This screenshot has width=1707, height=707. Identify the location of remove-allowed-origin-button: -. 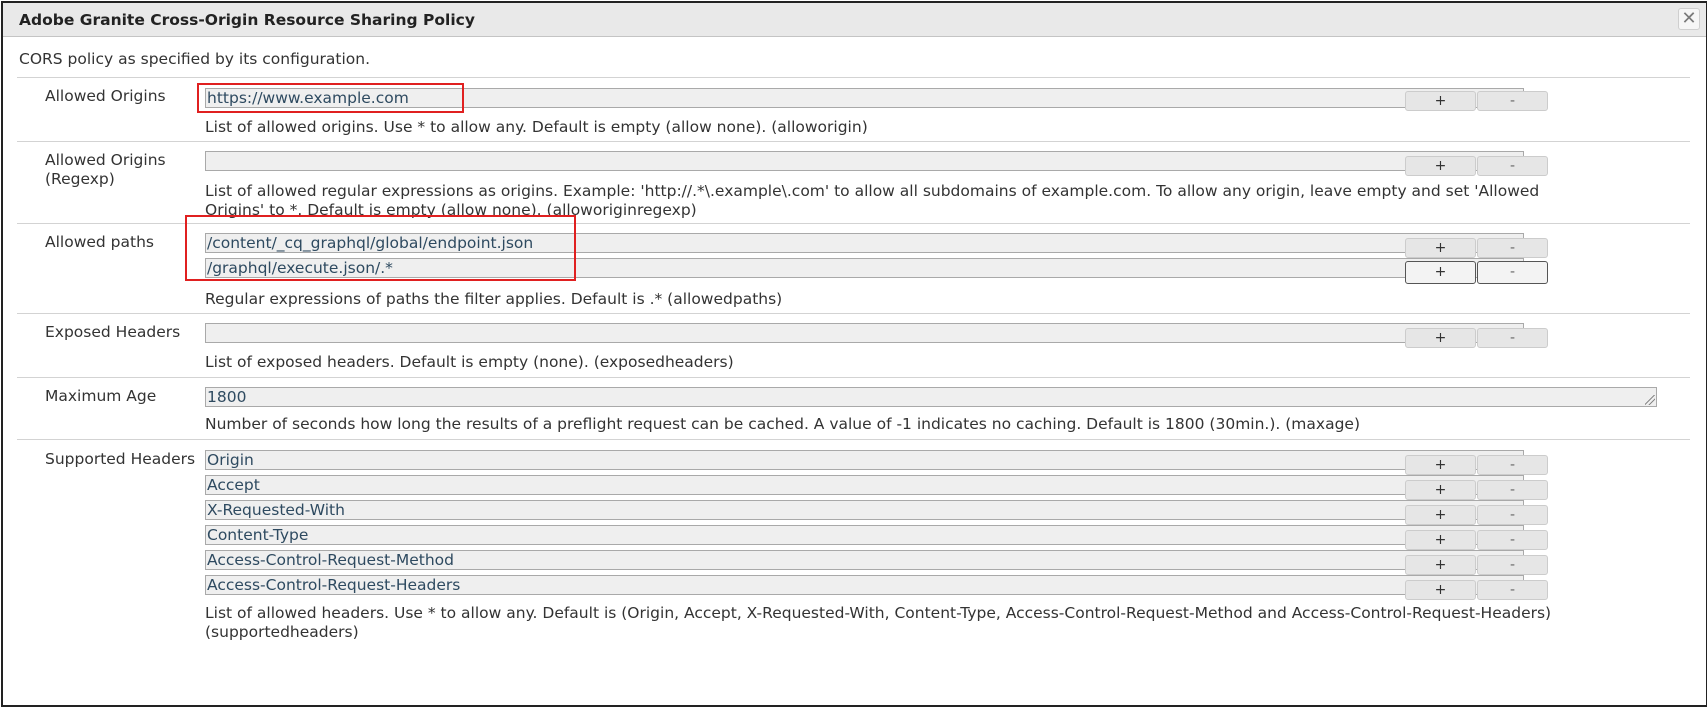
(1512, 101).